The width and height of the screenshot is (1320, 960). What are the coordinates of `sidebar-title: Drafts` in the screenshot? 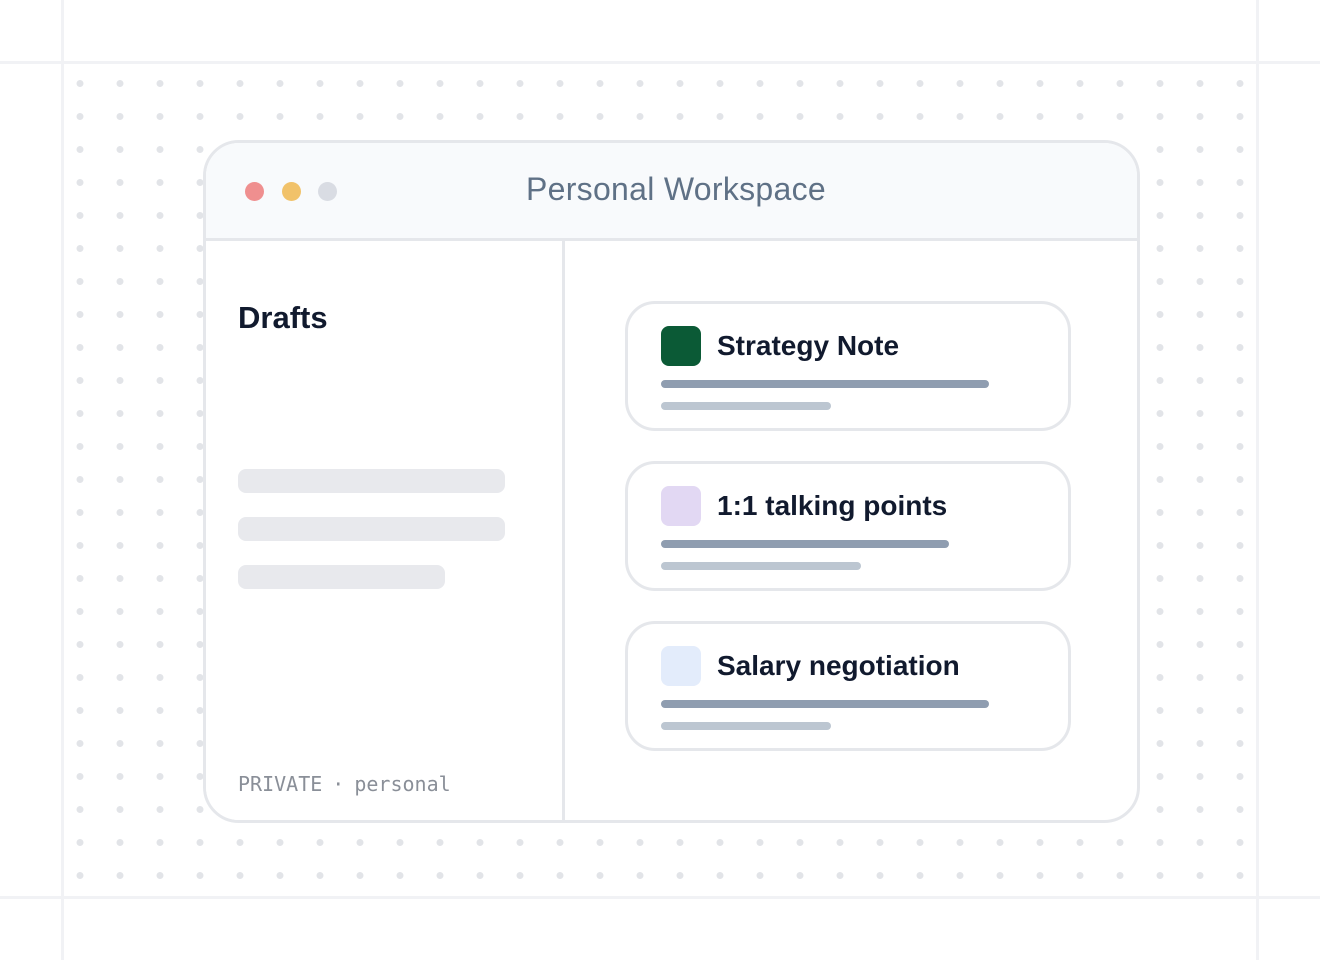 It's located at (283, 317).